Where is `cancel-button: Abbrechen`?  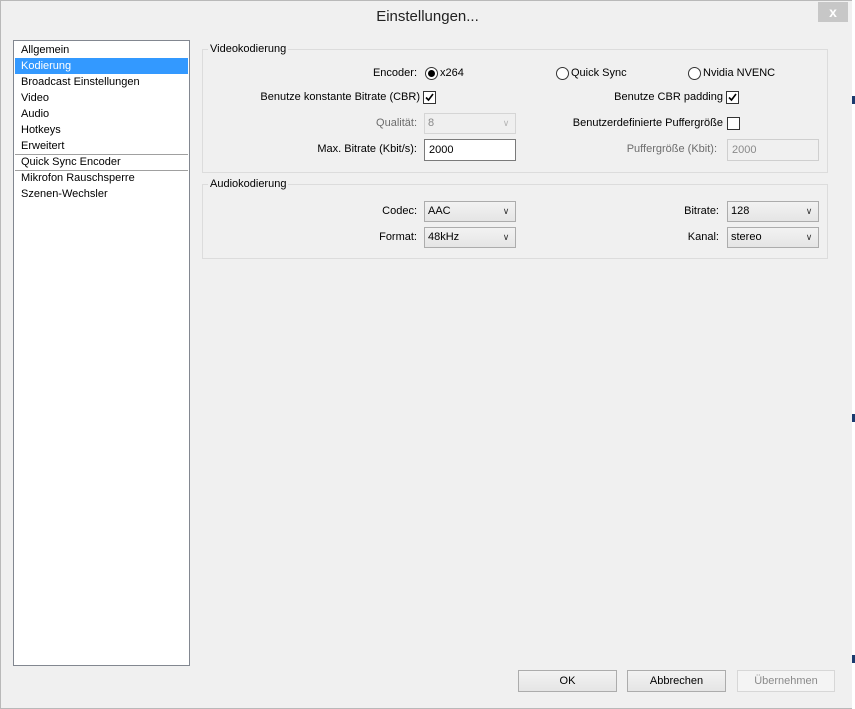
cancel-button: Abbrechen is located at coordinates (676, 681).